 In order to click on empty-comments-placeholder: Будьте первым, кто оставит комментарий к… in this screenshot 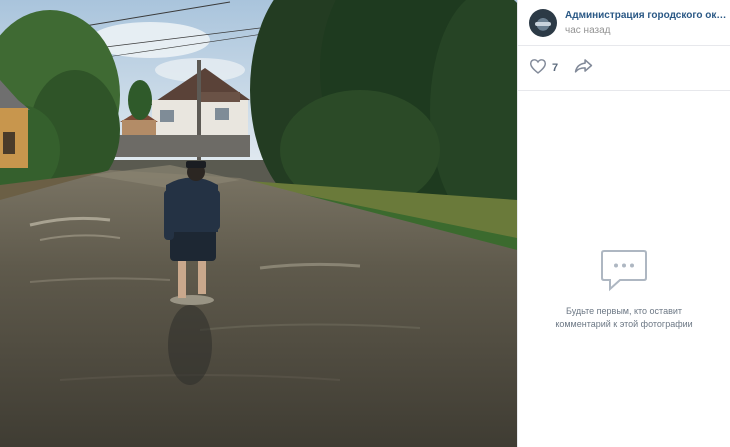, I will do `click(624, 289)`.